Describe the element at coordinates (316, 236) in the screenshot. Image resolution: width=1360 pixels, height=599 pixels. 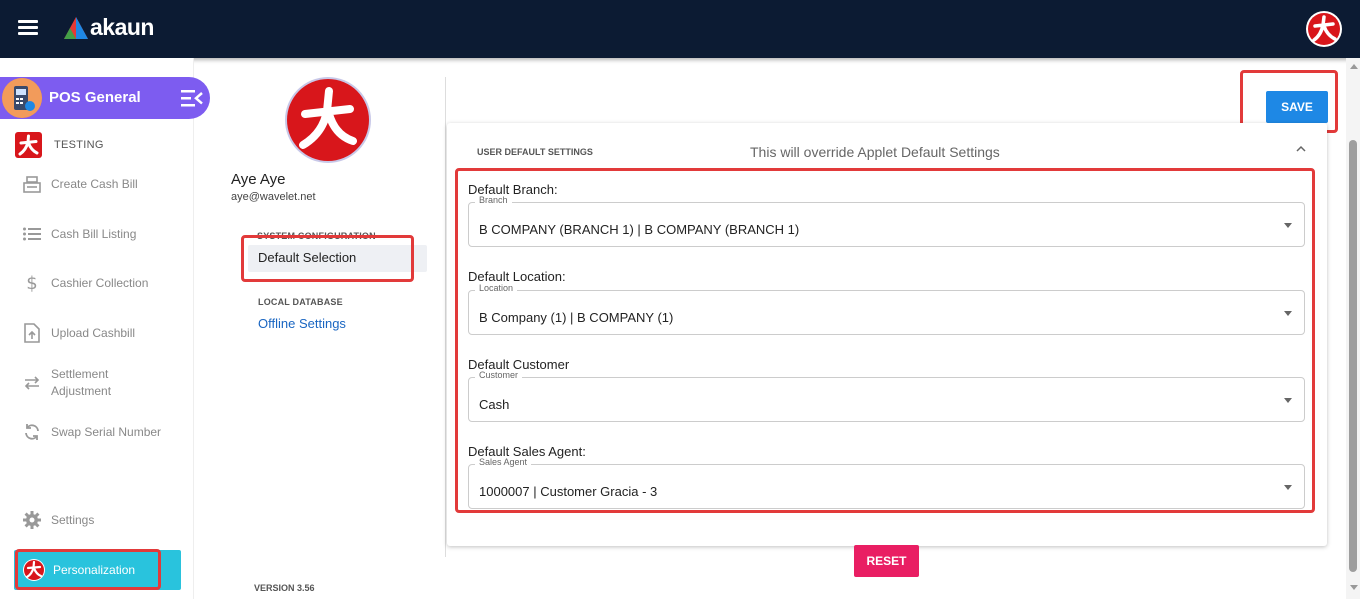
I see `section-label-system-configuration: SYSTEM CONFIGURATION` at that location.